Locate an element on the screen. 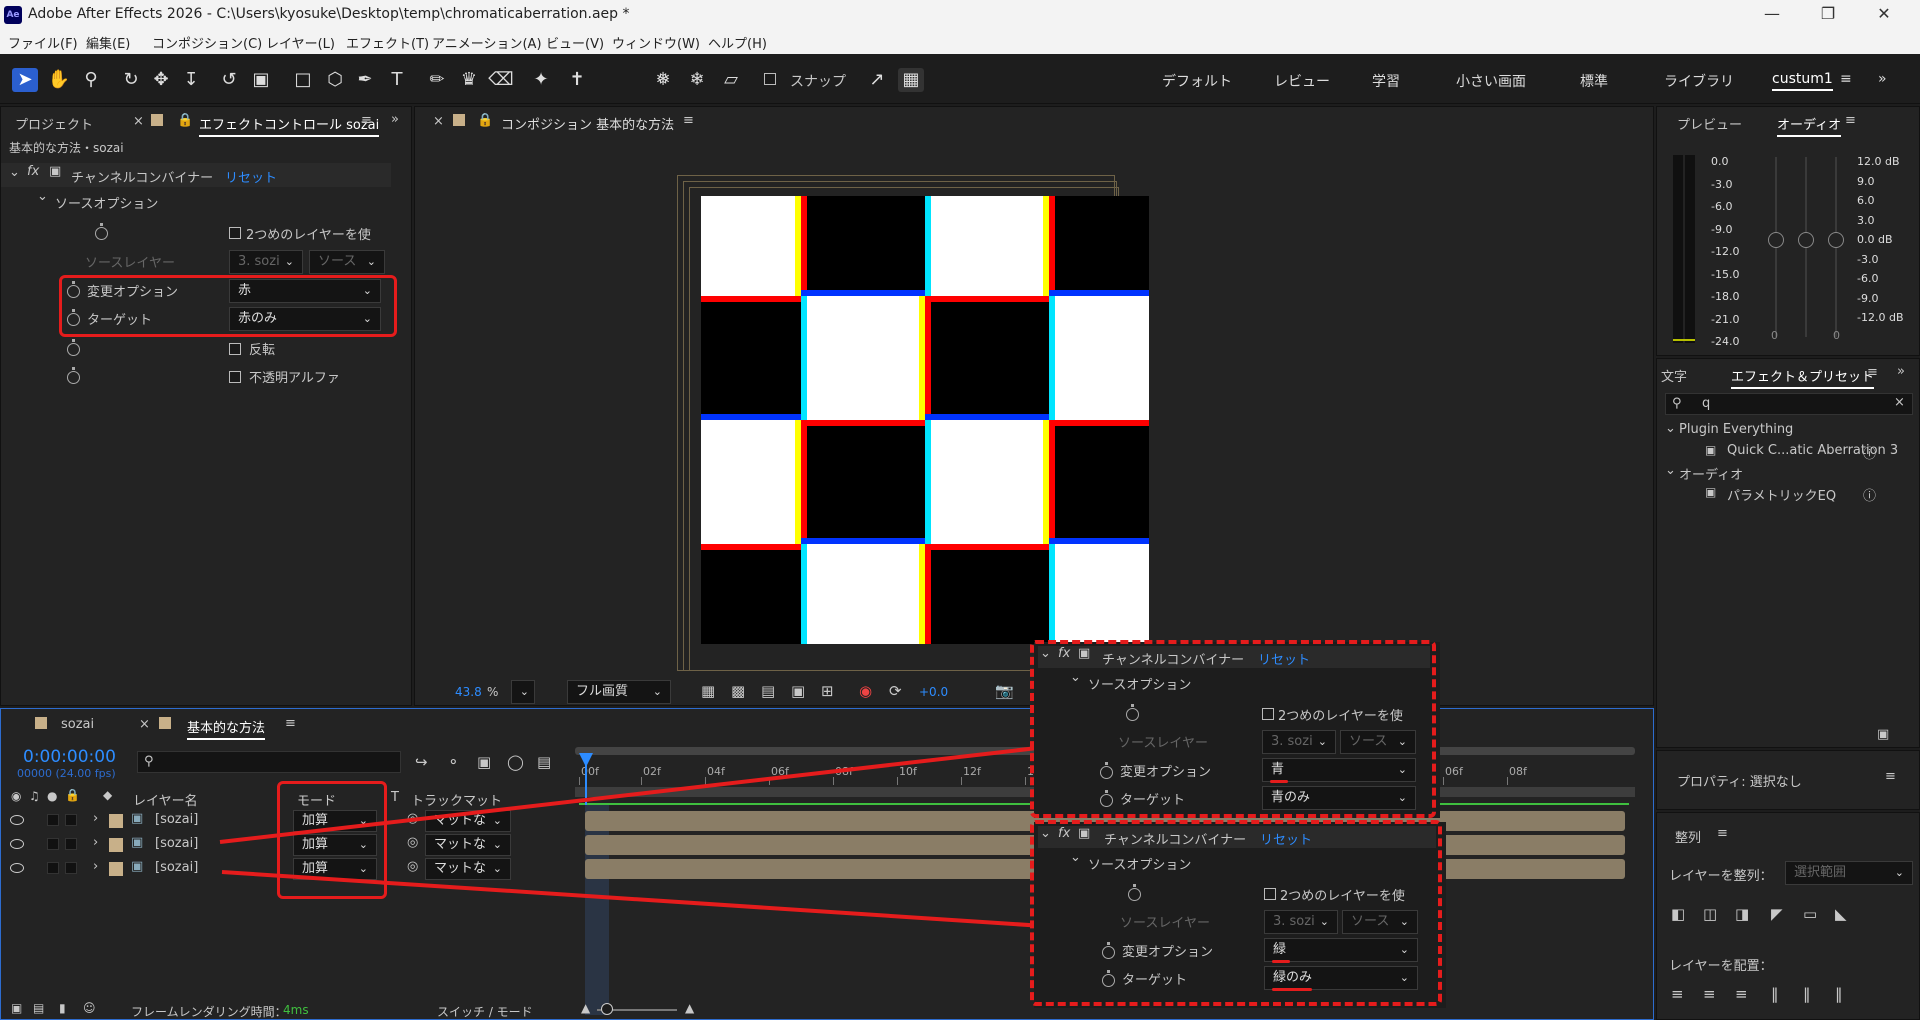 The height and width of the screenshot is (1020, 1920). arrow-to-green-callout is located at coordinates (651, 908).